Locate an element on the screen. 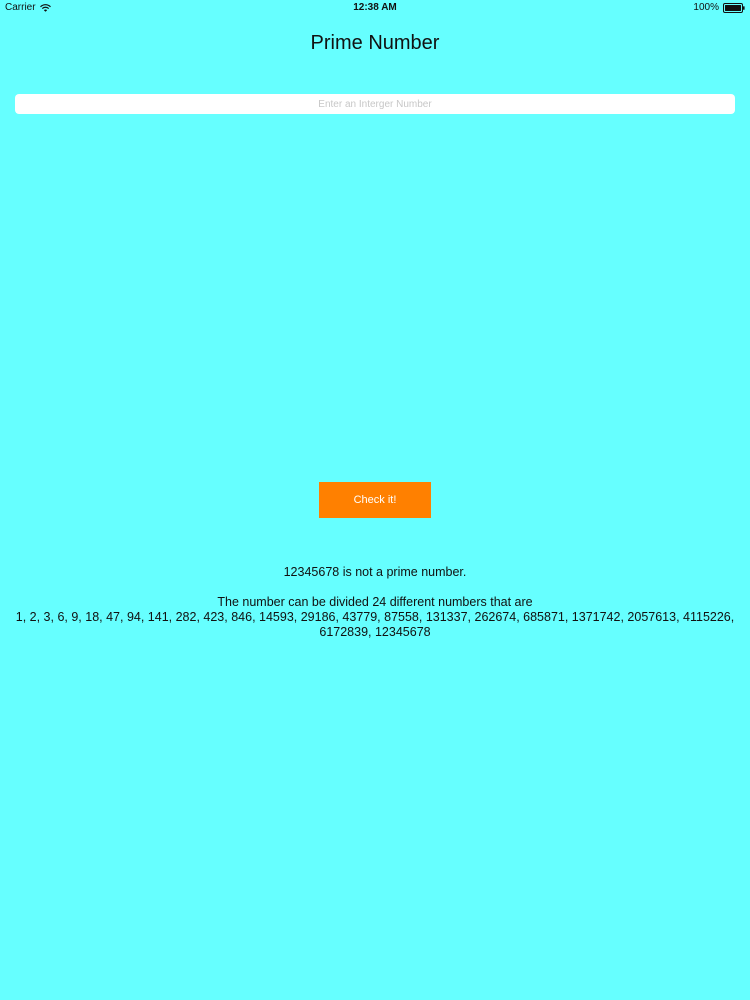  divisors-list-line-2: 6172839, 12345678 is located at coordinates (375, 632).